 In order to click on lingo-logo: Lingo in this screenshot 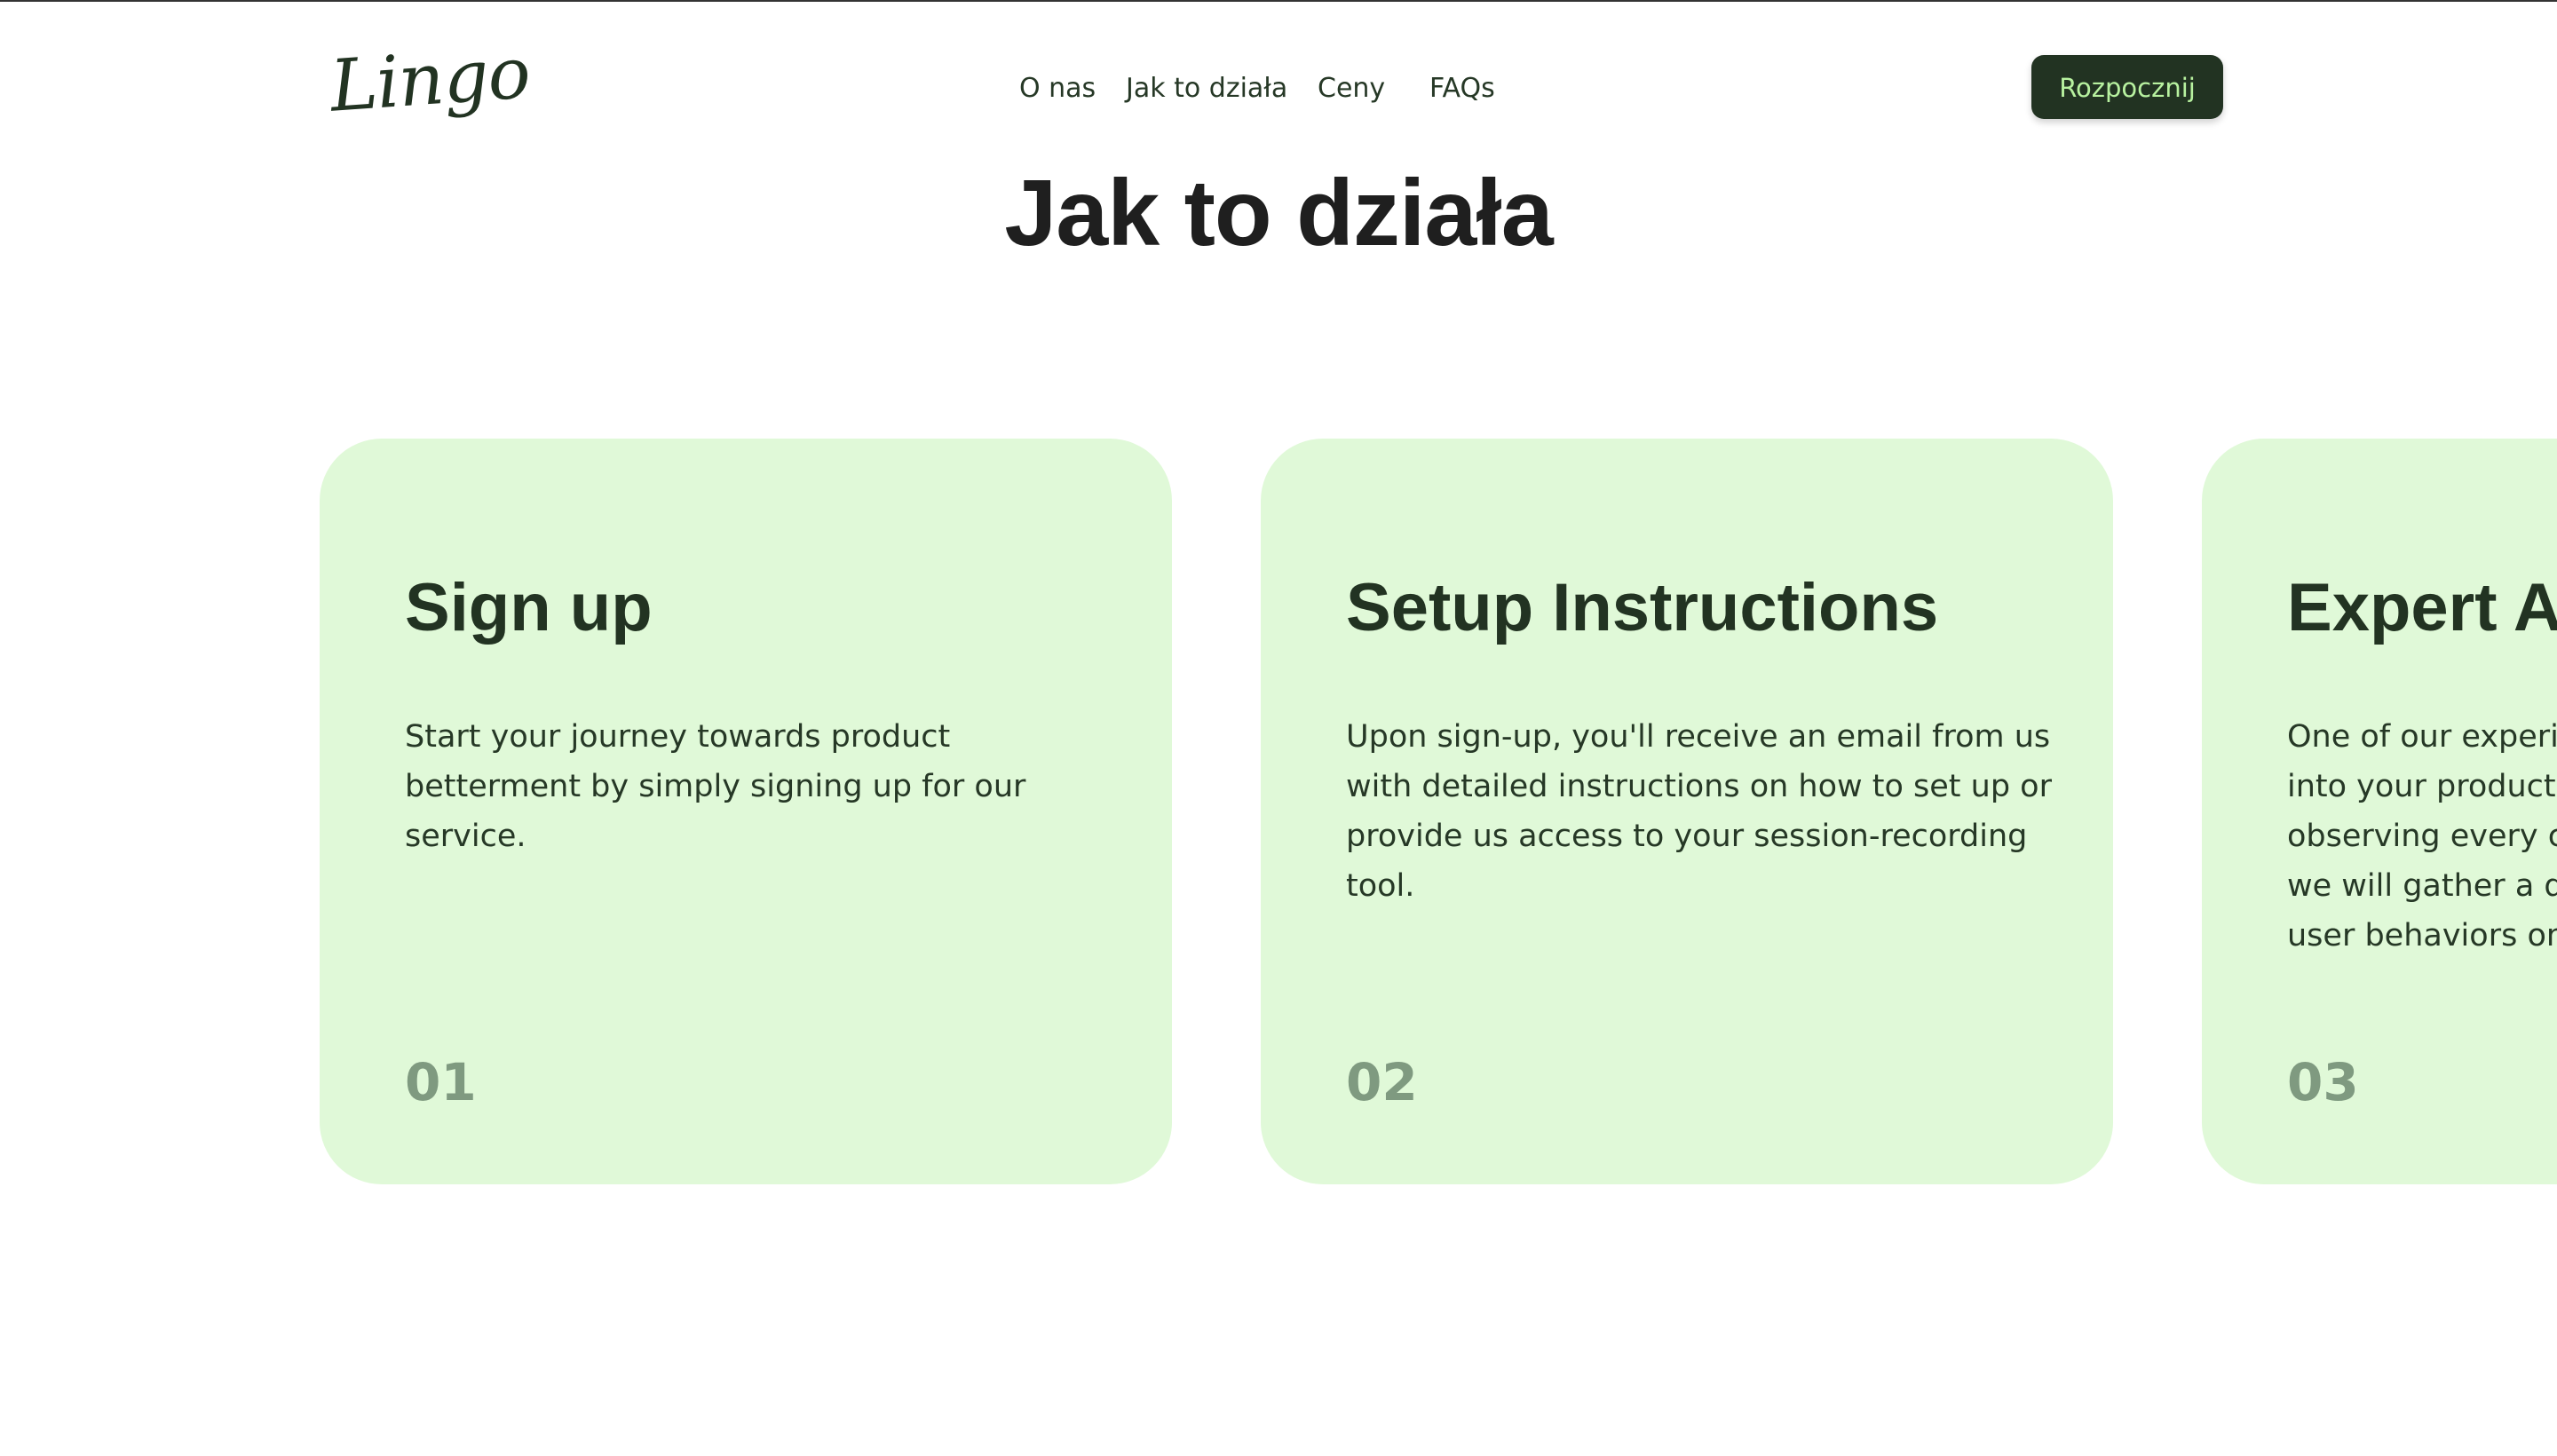, I will do `click(430, 79)`.